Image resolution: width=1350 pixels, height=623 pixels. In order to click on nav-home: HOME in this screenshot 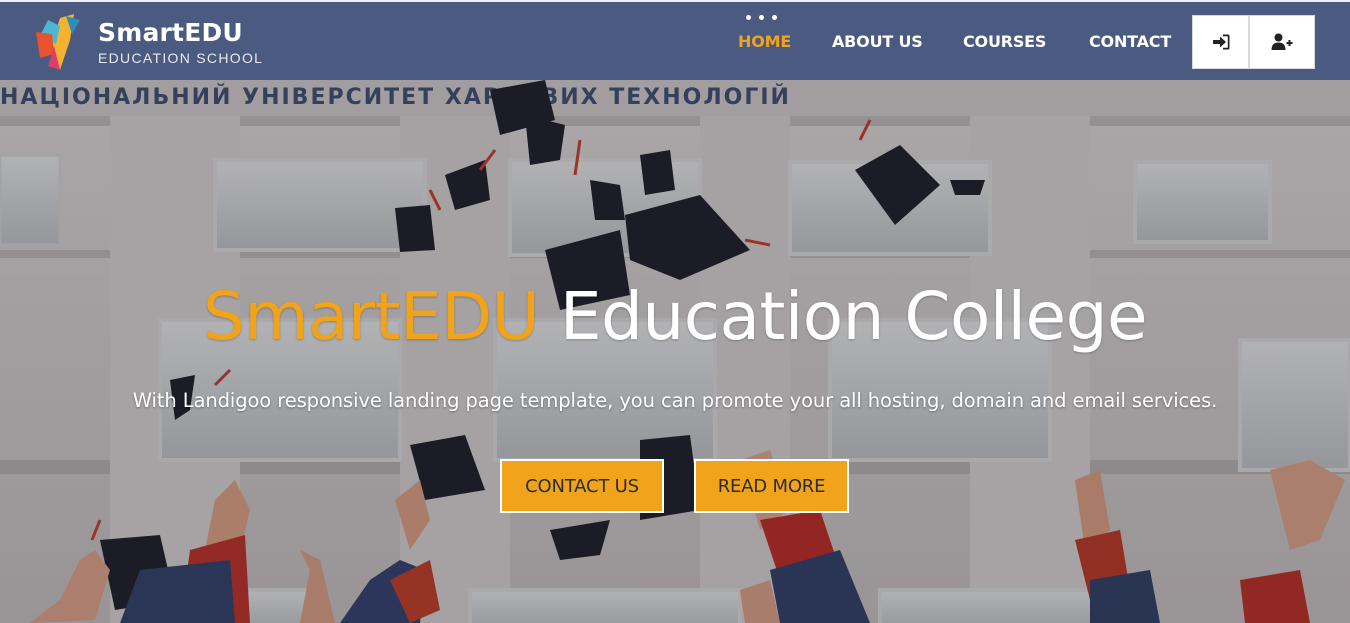, I will do `click(764, 41)`.